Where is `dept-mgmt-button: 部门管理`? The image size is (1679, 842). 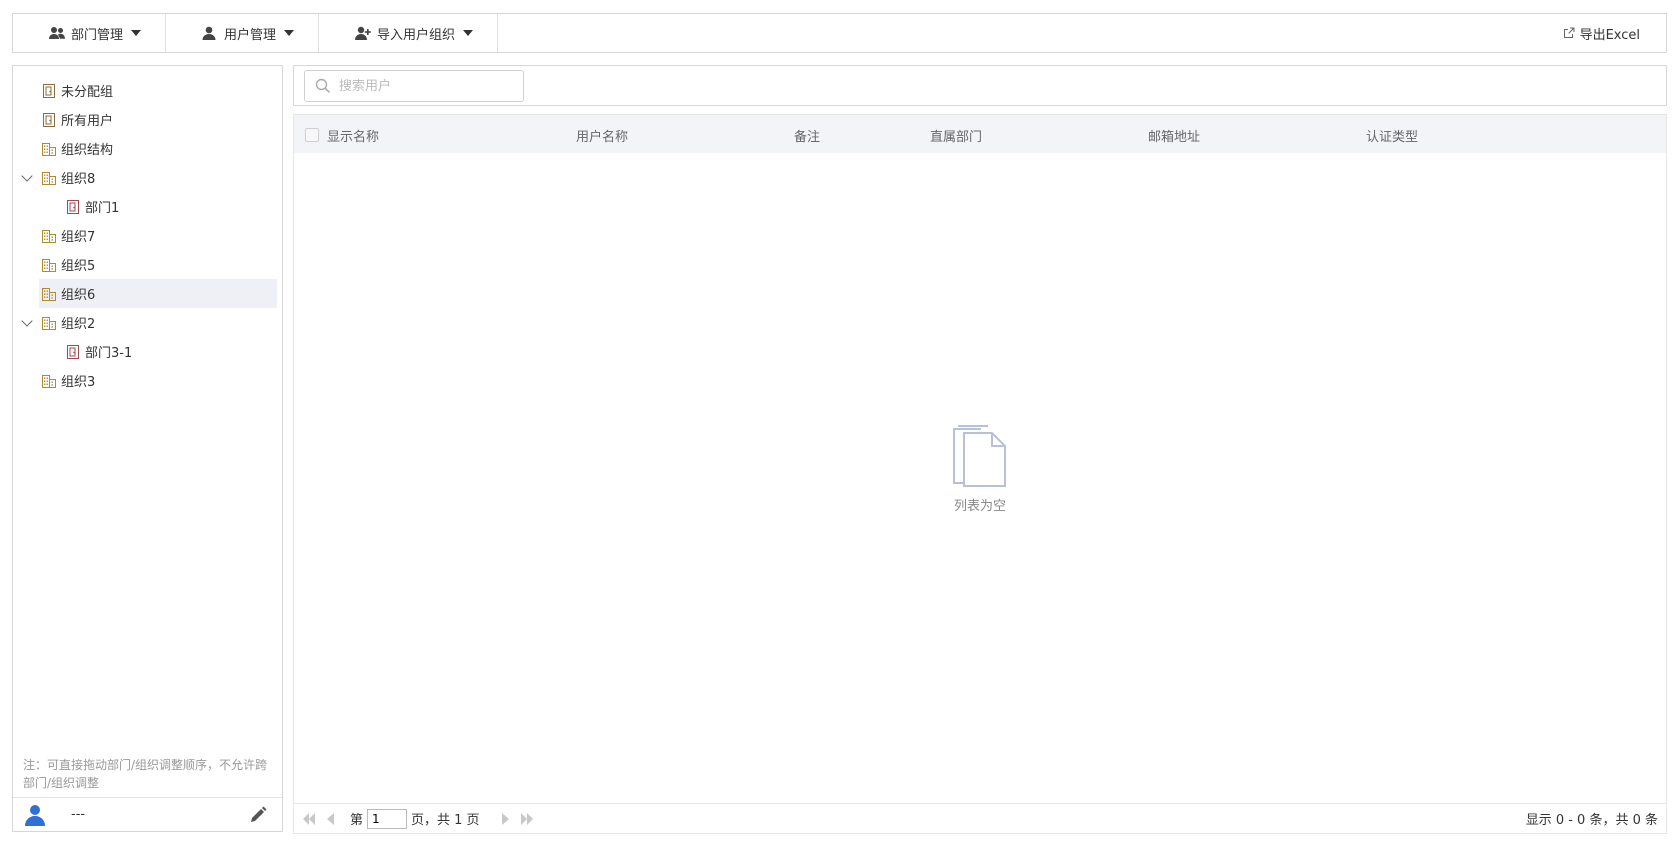 dept-mgmt-button: 部门管理 is located at coordinates (90, 33).